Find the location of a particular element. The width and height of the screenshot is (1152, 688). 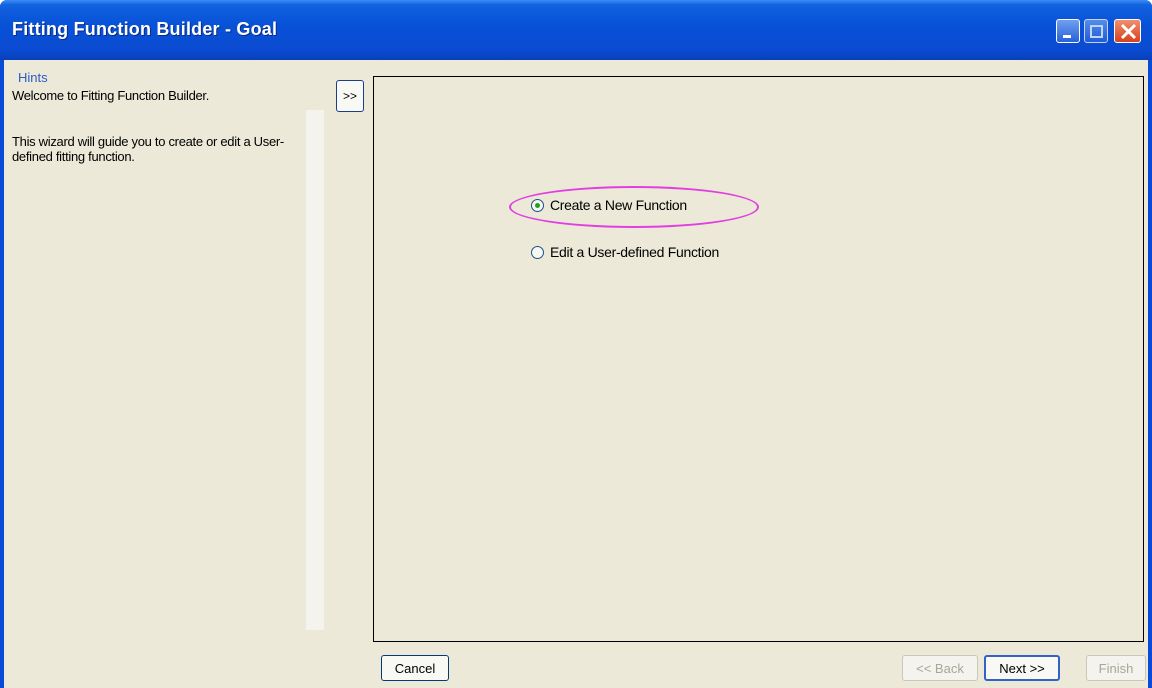

edit-function-label: Edit a User-defined Function is located at coordinates (635, 252).